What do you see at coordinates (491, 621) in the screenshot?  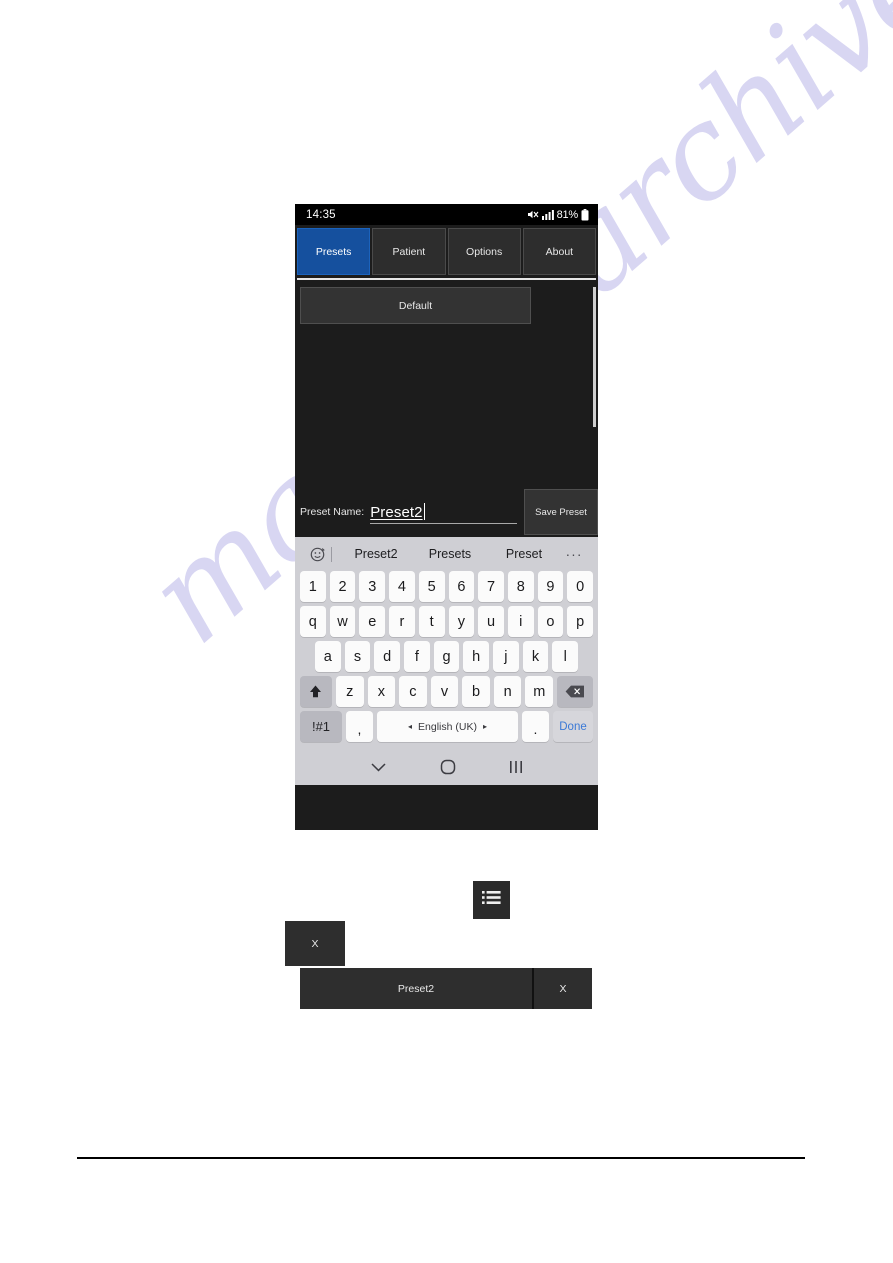 I see `key-u: u` at bounding box center [491, 621].